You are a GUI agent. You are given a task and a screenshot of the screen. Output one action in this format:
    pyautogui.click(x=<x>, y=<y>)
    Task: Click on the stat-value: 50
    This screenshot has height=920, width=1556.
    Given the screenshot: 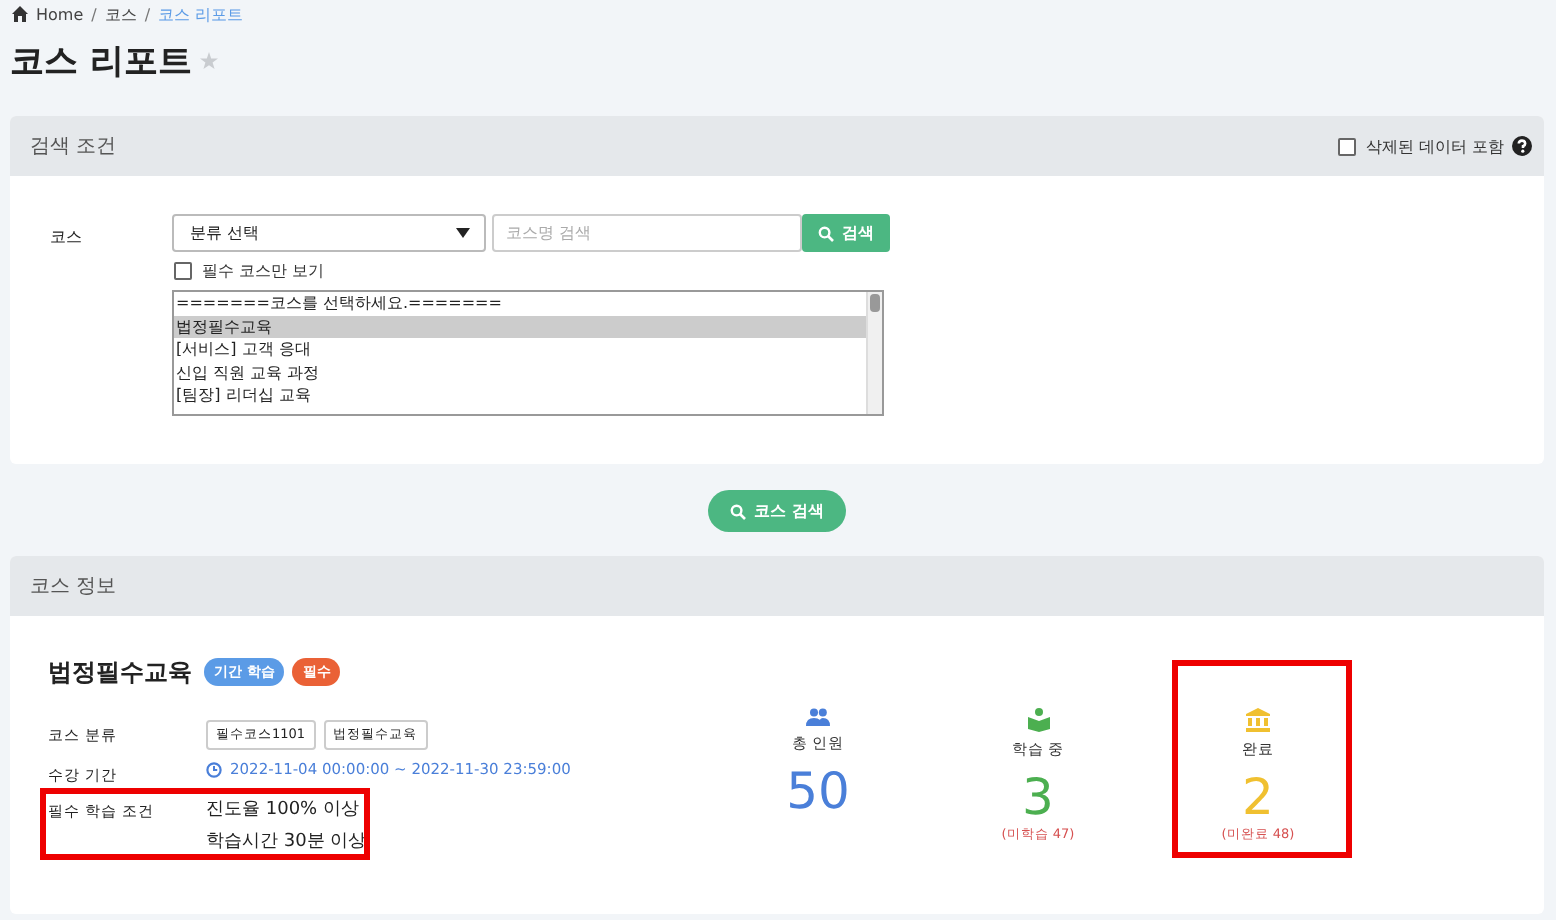 What is the action you would take?
    pyautogui.click(x=818, y=791)
    